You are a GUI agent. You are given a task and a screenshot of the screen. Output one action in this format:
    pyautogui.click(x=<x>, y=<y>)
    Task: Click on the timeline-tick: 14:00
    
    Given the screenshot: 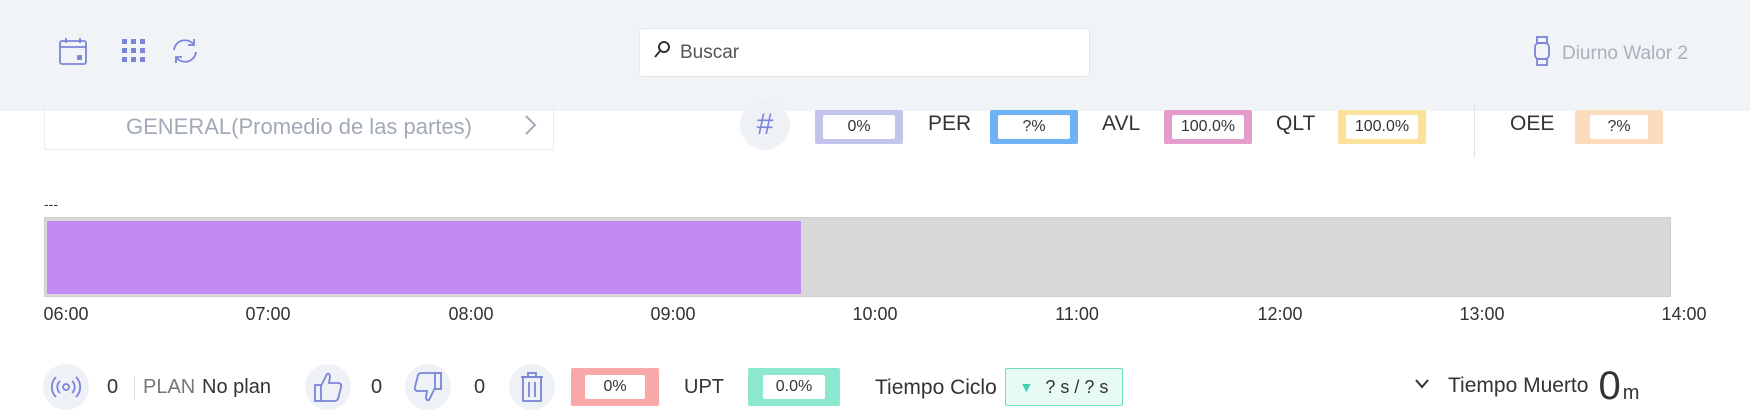 What is the action you would take?
    pyautogui.click(x=1684, y=314)
    